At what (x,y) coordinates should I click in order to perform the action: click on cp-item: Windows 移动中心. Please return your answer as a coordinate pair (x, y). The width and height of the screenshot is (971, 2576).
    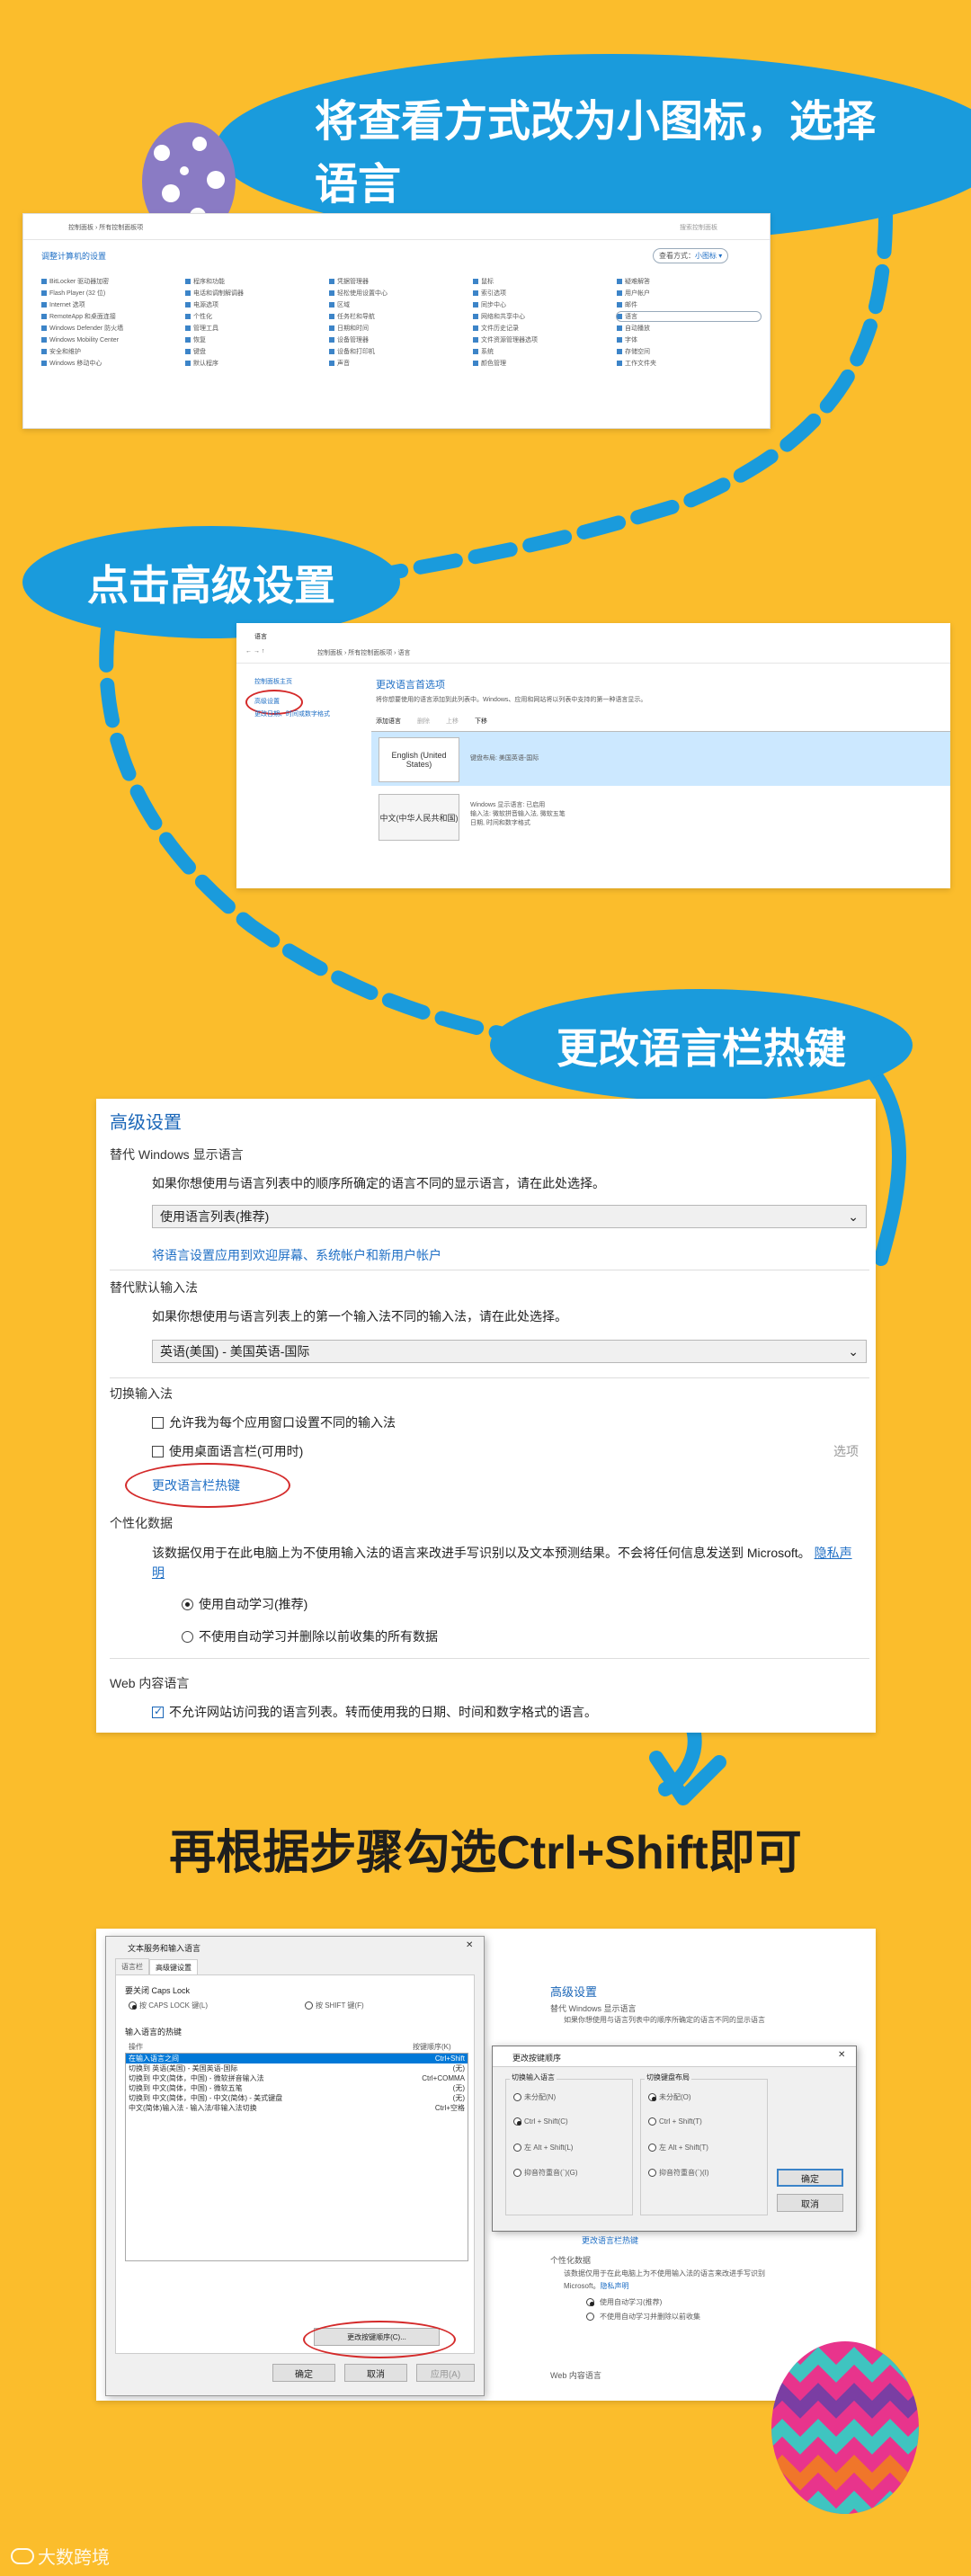
    Looking at the image, I should click on (113, 364).